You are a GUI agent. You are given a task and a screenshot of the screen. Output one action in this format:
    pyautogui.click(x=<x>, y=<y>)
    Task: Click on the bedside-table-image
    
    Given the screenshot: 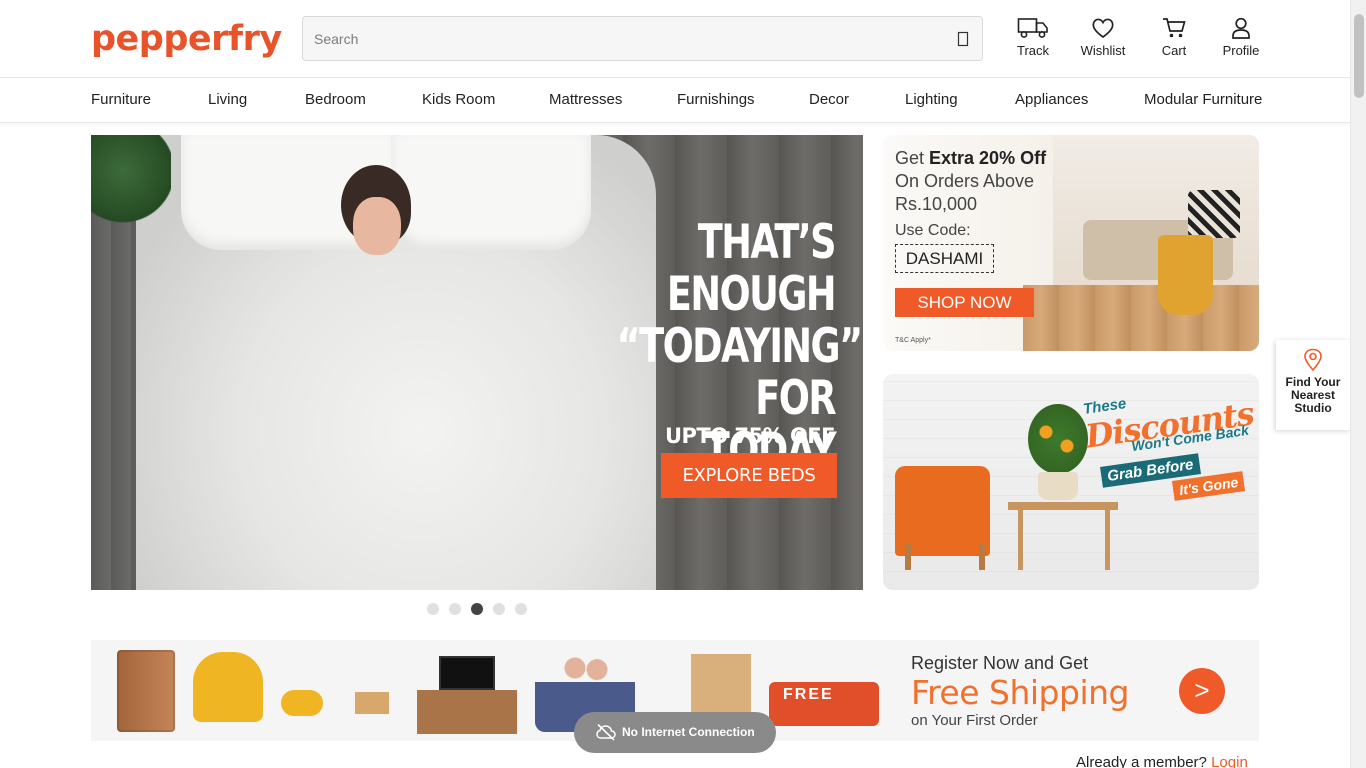 What is the action you would take?
    pyautogui.click(x=372, y=703)
    